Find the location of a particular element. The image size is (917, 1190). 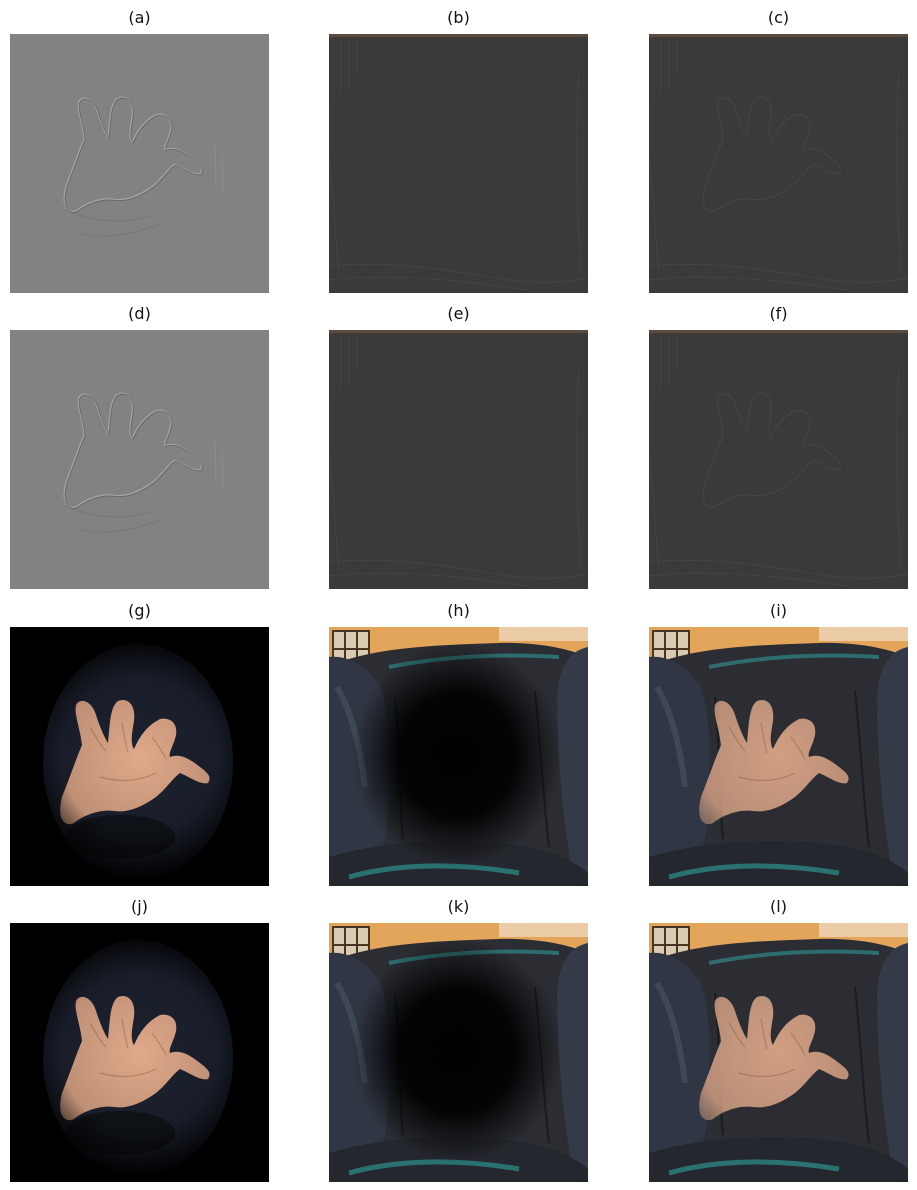

panel-caption: (c) is located at coordinates (778, 17).